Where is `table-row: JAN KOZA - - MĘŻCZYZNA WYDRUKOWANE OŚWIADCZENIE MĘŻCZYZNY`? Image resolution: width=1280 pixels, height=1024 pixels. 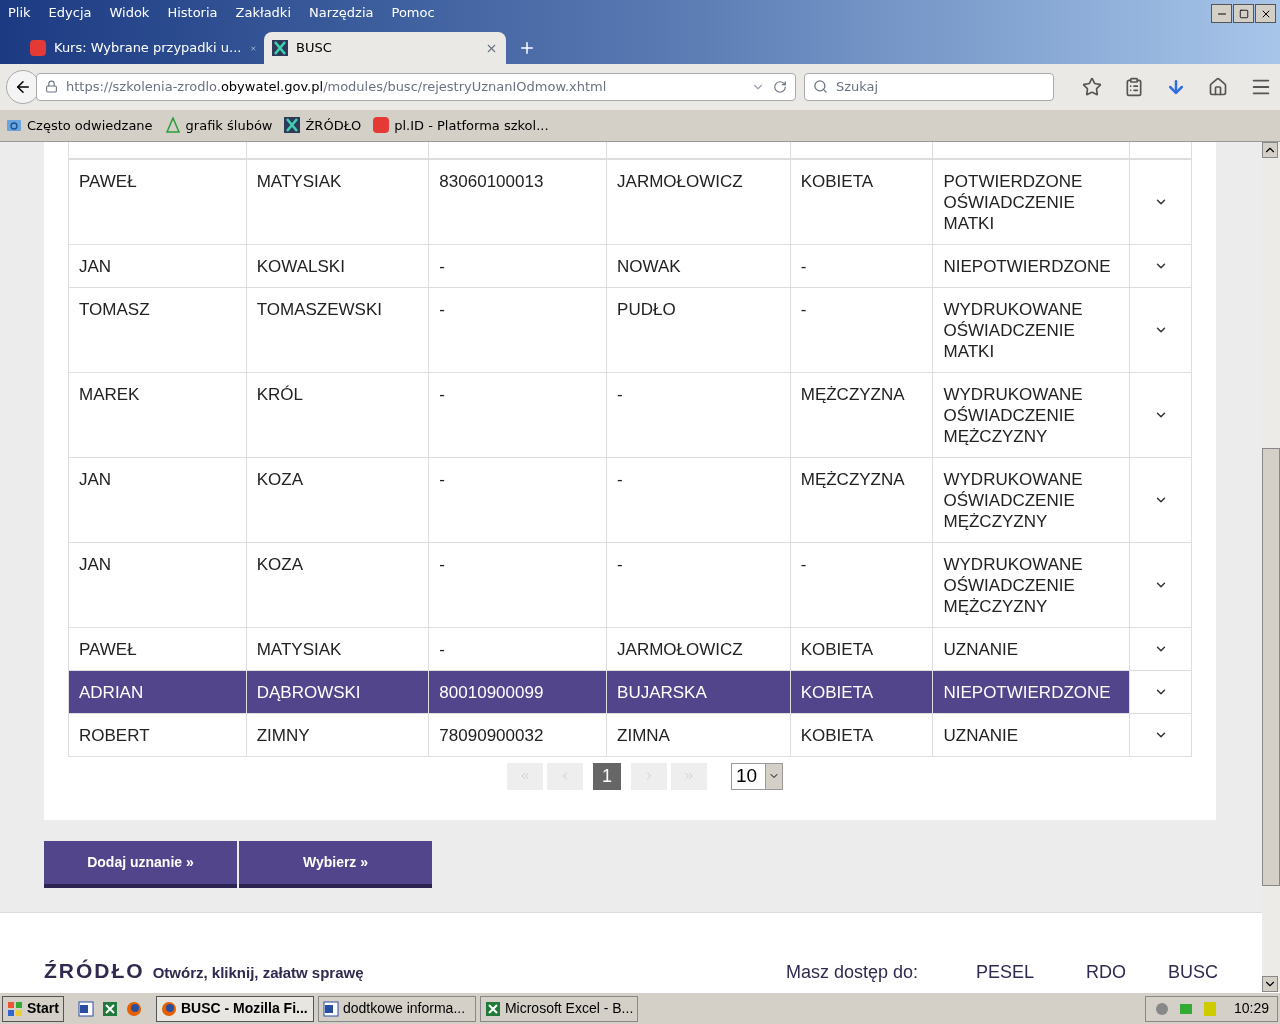
table-row: JAN KOZA - - MĘŻCZYZNA WYDRUKOWANE OŚWIADCZENIE MĘŻCZYZNY is located at coordinates (630, 500).